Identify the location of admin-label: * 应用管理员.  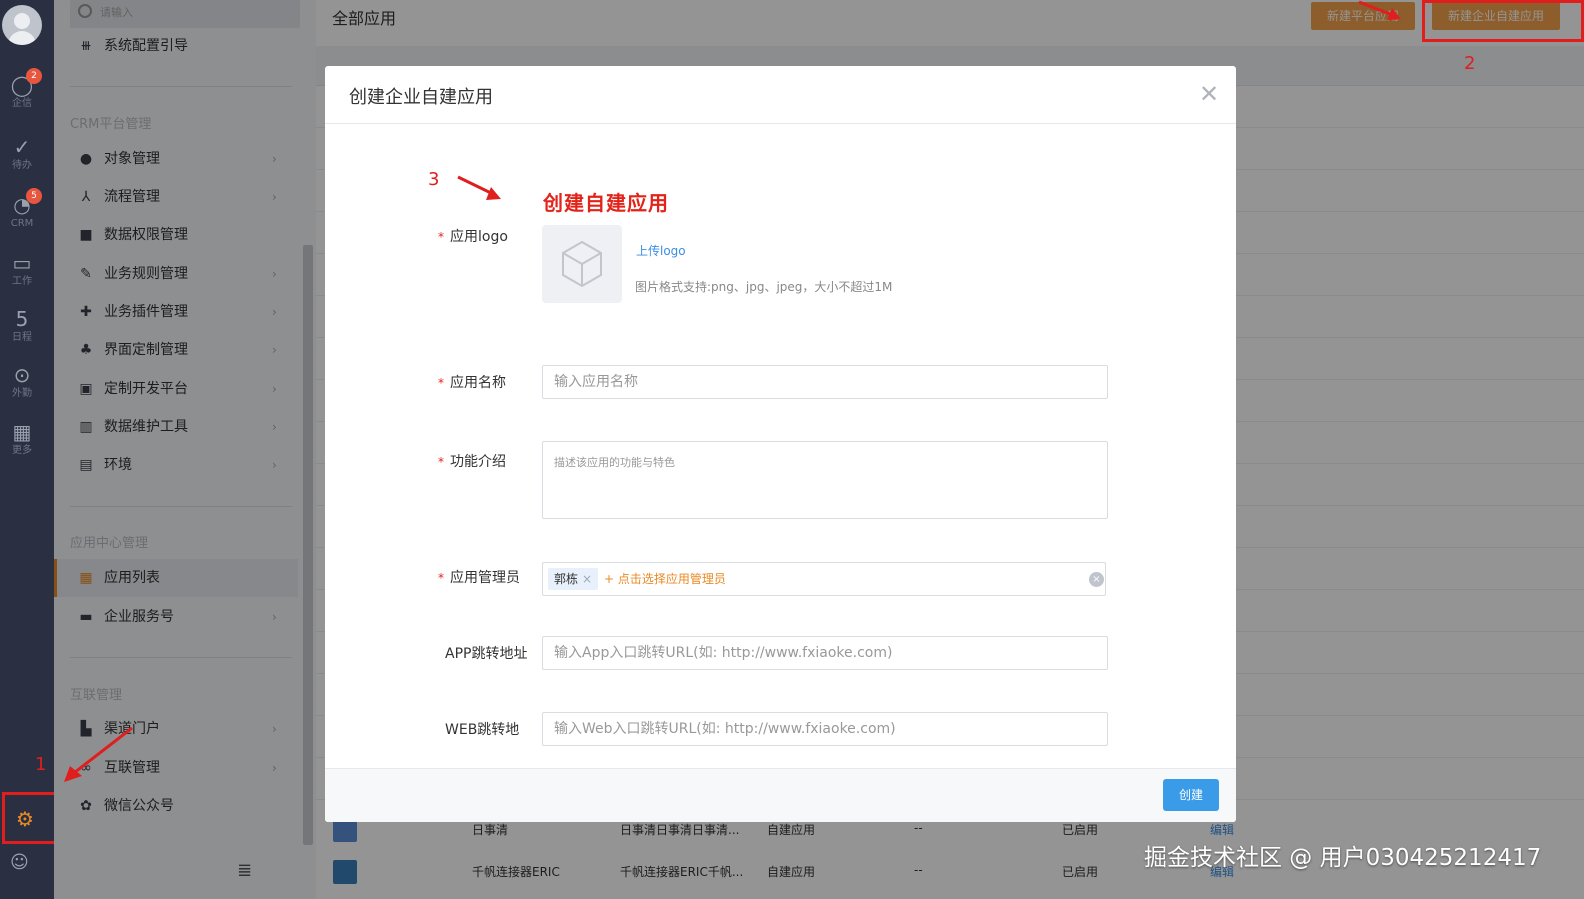
(479, 578).